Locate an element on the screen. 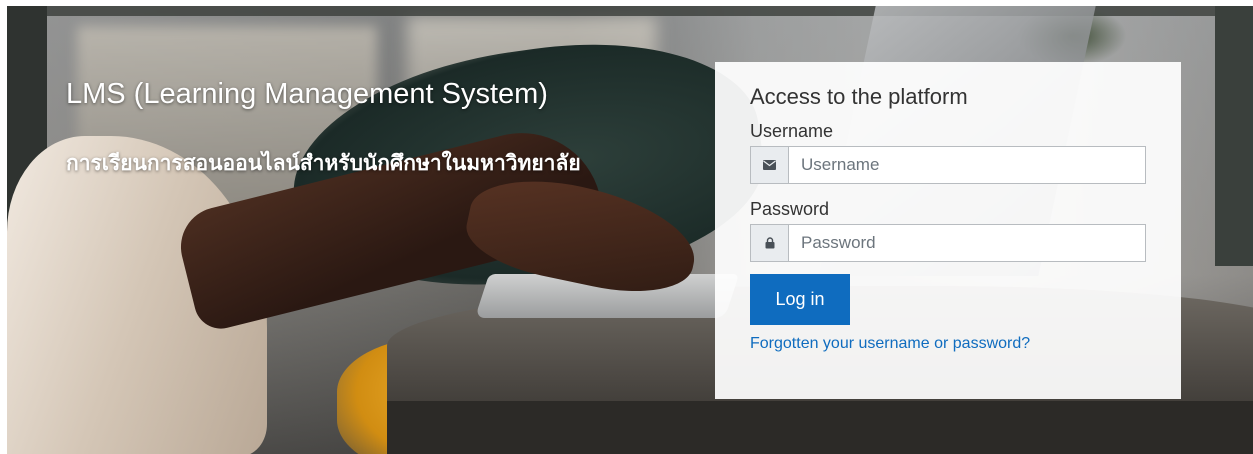 The height and width of the screenshot is (454, 1253). password-input-group is located at coordinates (948, 243).